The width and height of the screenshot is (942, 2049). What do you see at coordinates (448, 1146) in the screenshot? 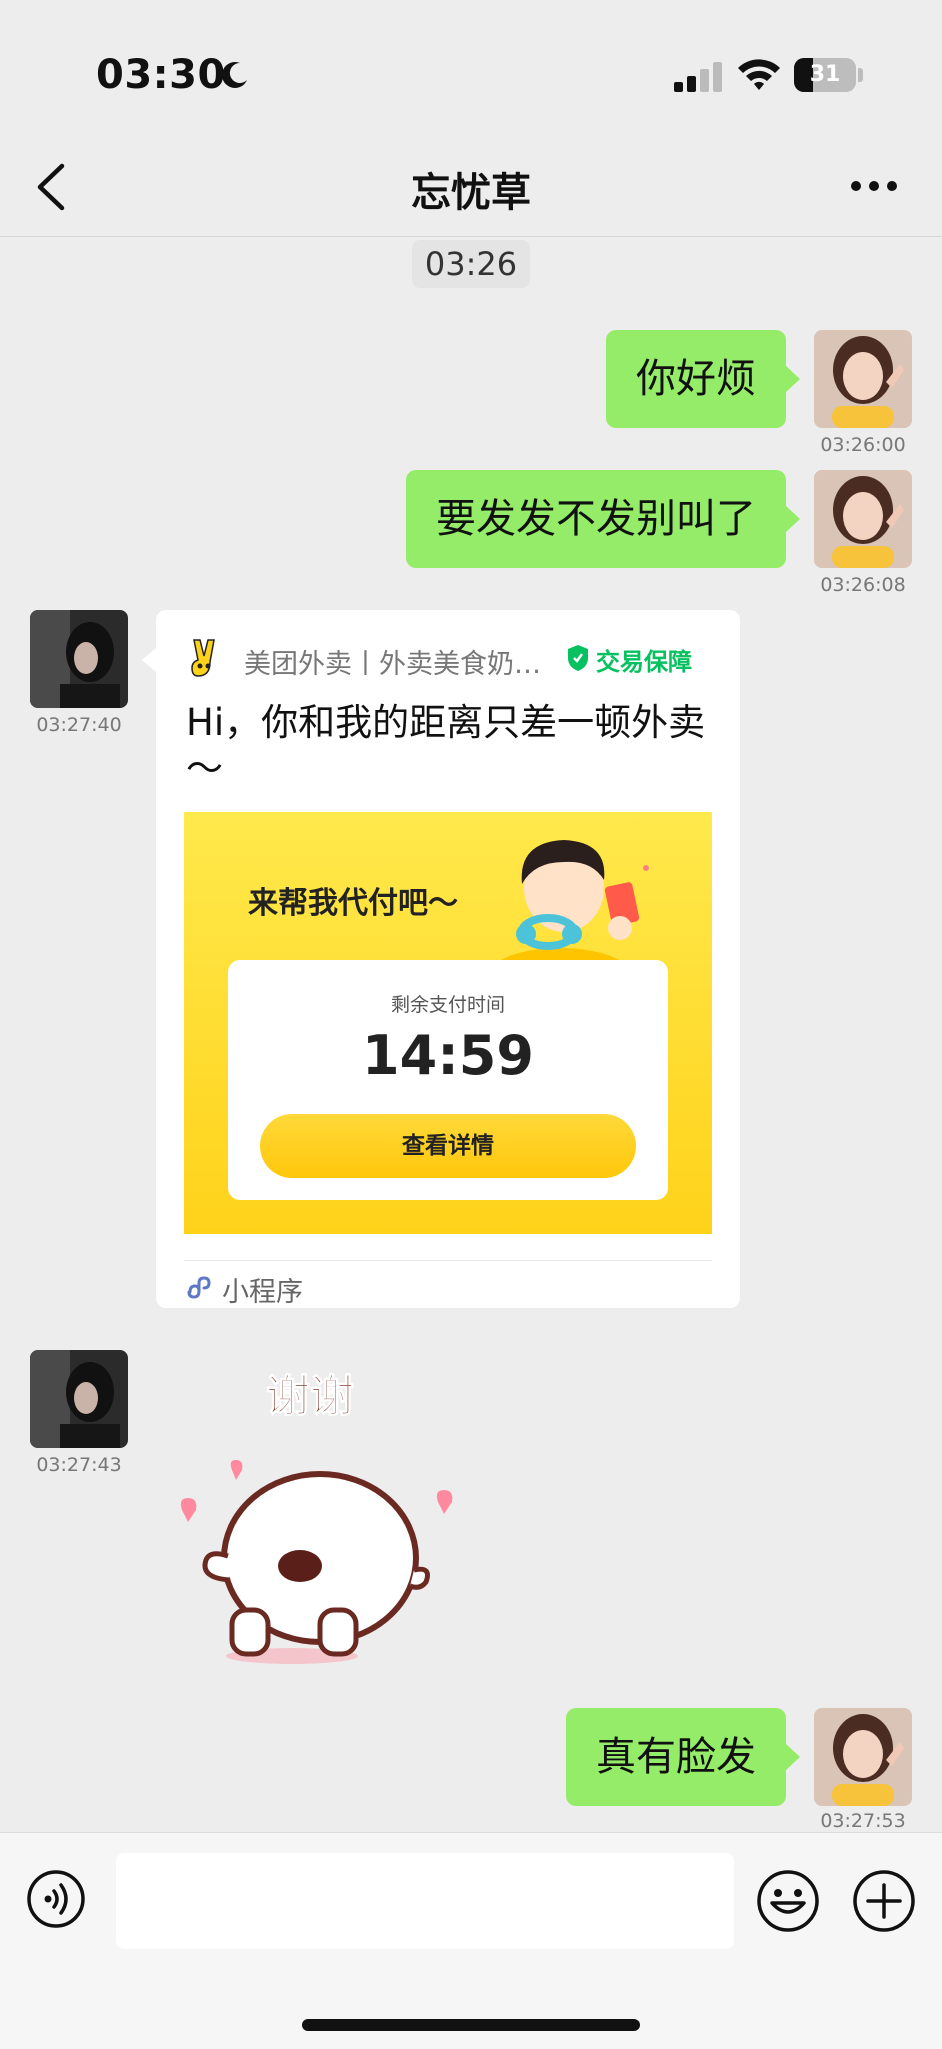
I see `view-details-button: 查看详情` at bounding box center [448, 1146].